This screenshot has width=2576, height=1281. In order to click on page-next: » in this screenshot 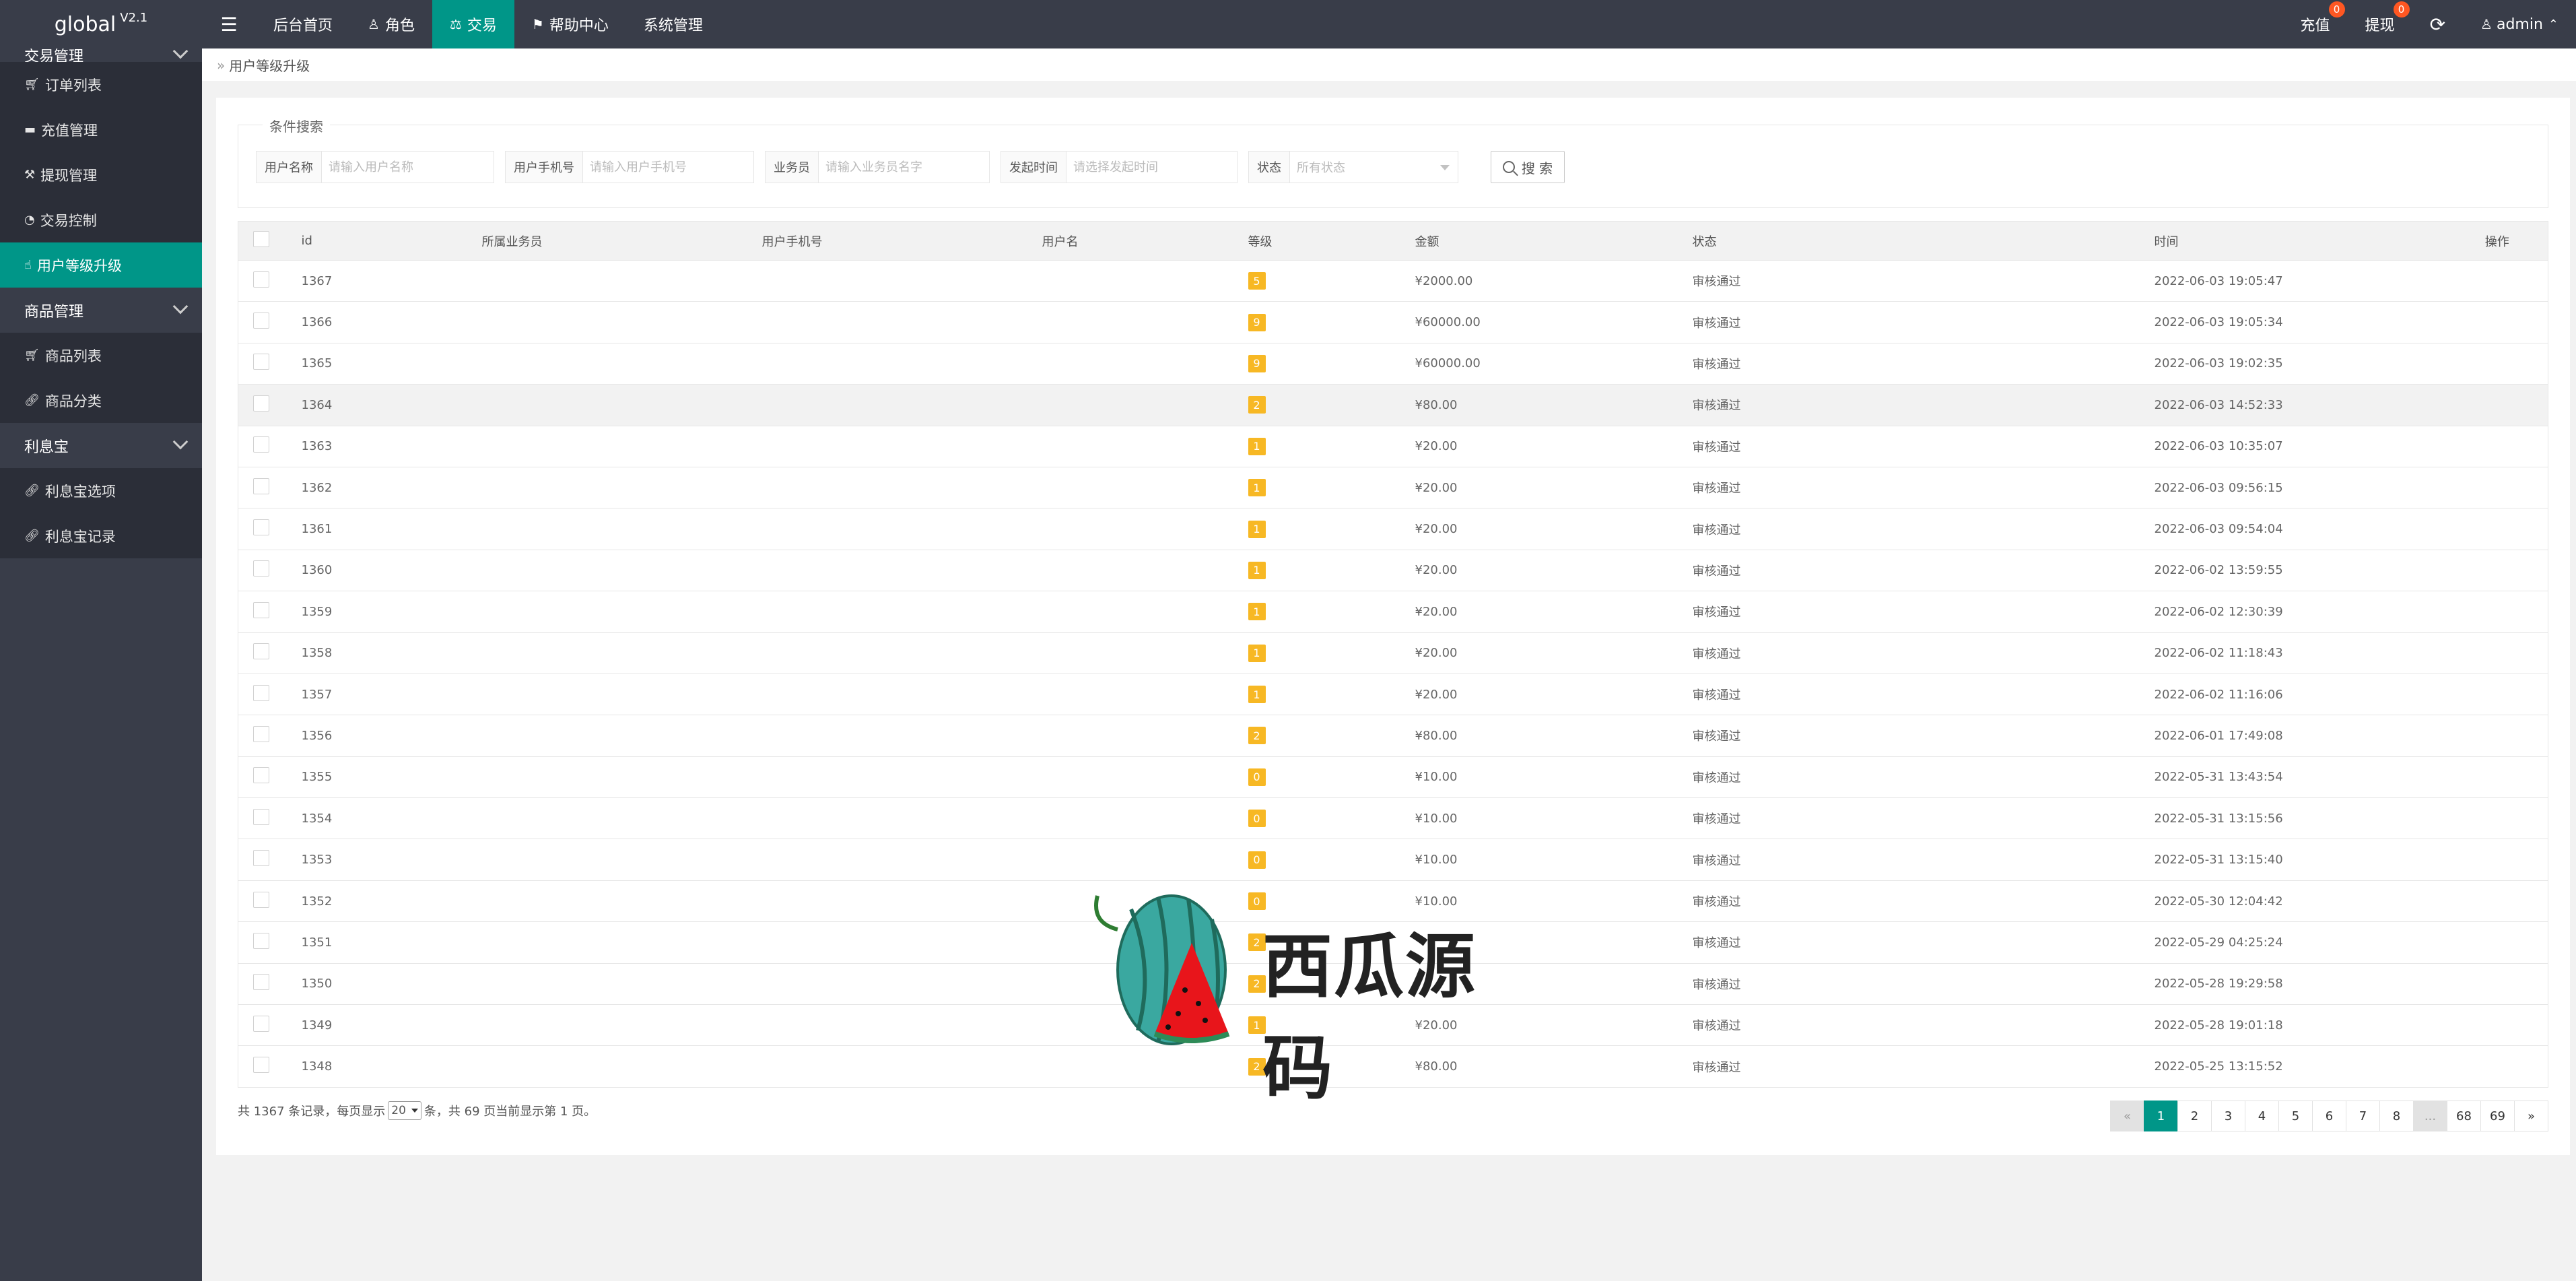, I will do `click(2531, 1116)`.